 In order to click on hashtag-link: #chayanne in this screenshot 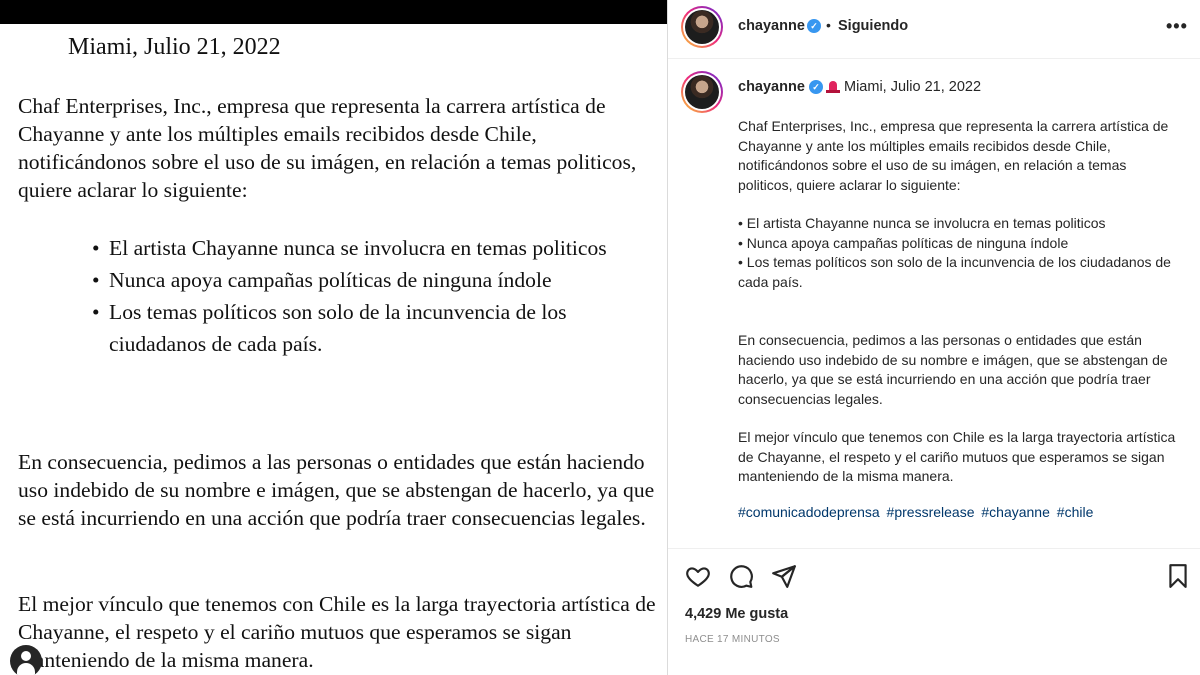, I will do `click(1015, 512)`.